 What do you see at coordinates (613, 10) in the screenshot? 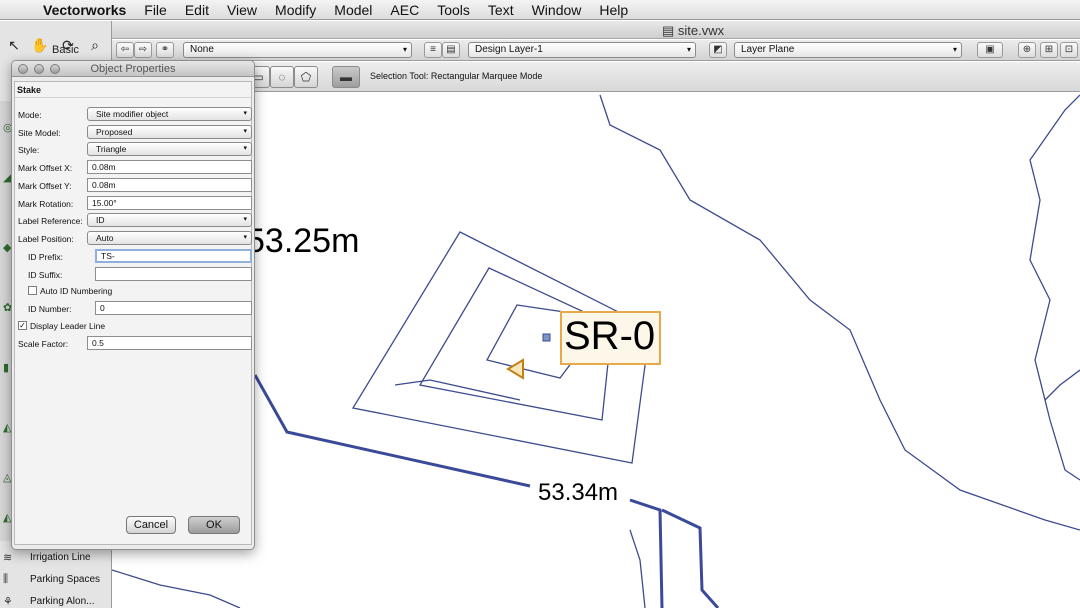
I see `menu-help: Help` at bounding box center [613, 10].